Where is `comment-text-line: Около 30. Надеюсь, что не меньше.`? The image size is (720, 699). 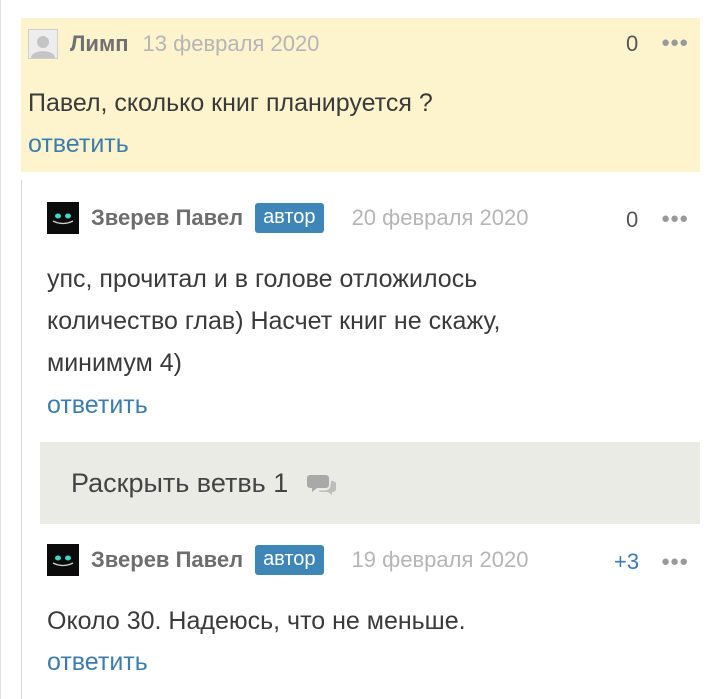 comment-text-line: Около 30. Надеюсь, что не меньше. is located at coordinates (256, 621).